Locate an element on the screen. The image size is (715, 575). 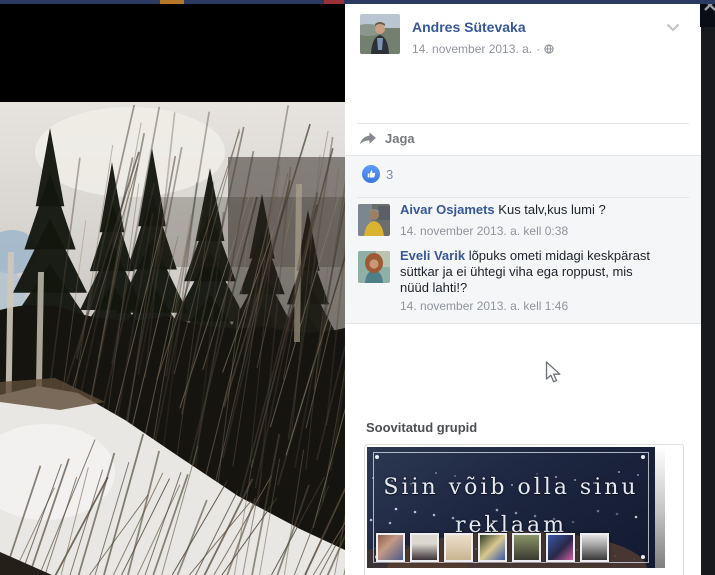
suggested-groups-title: Soovitatud grupid is located at coordinates (422, 427).